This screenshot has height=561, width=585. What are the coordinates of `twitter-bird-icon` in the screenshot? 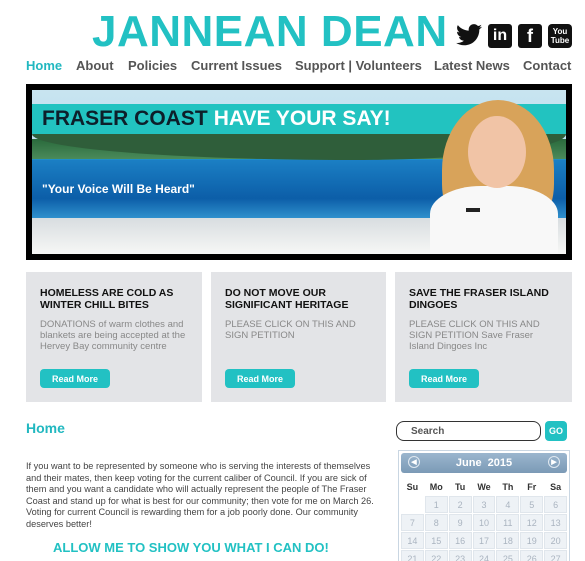 It's located at (469, 35).